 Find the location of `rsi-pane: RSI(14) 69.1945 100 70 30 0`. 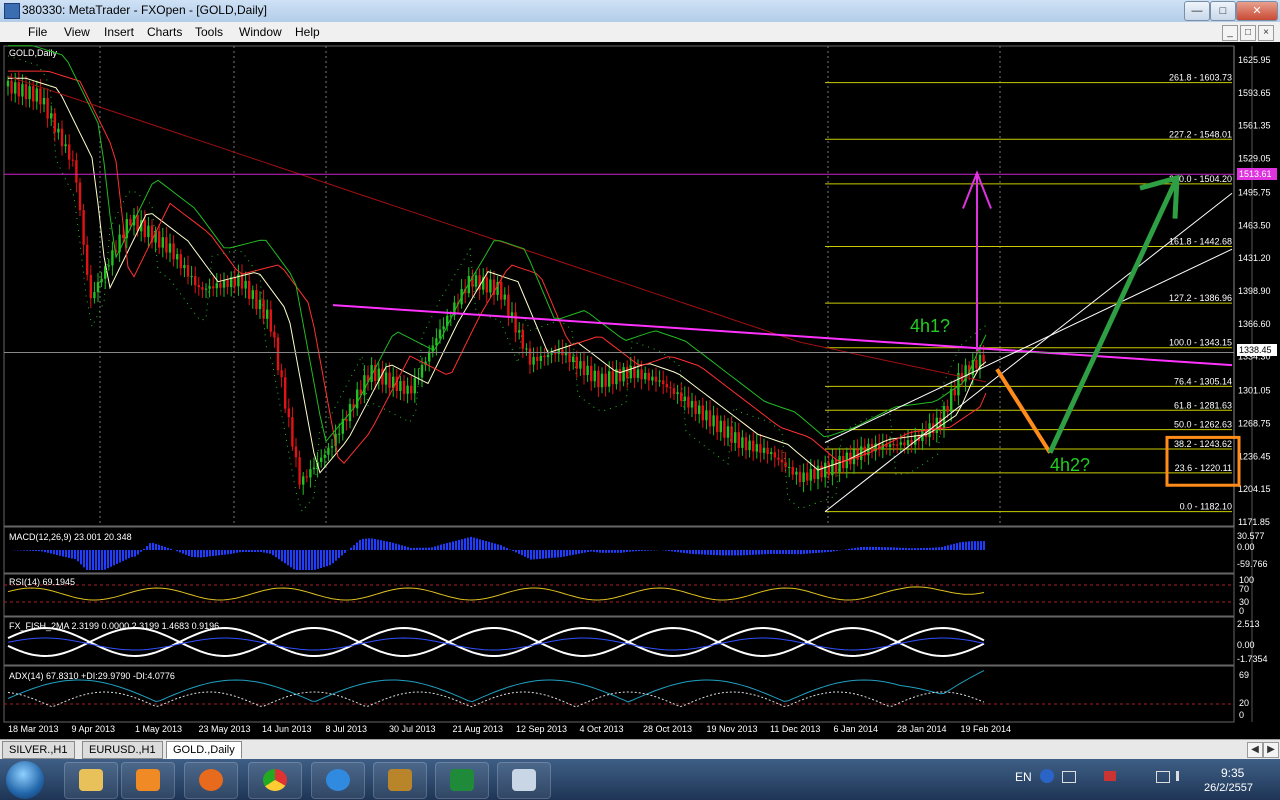

rsi-pane: RSI(14) 69.1945 100 70 30 0 is located at coordinates (628, 595).